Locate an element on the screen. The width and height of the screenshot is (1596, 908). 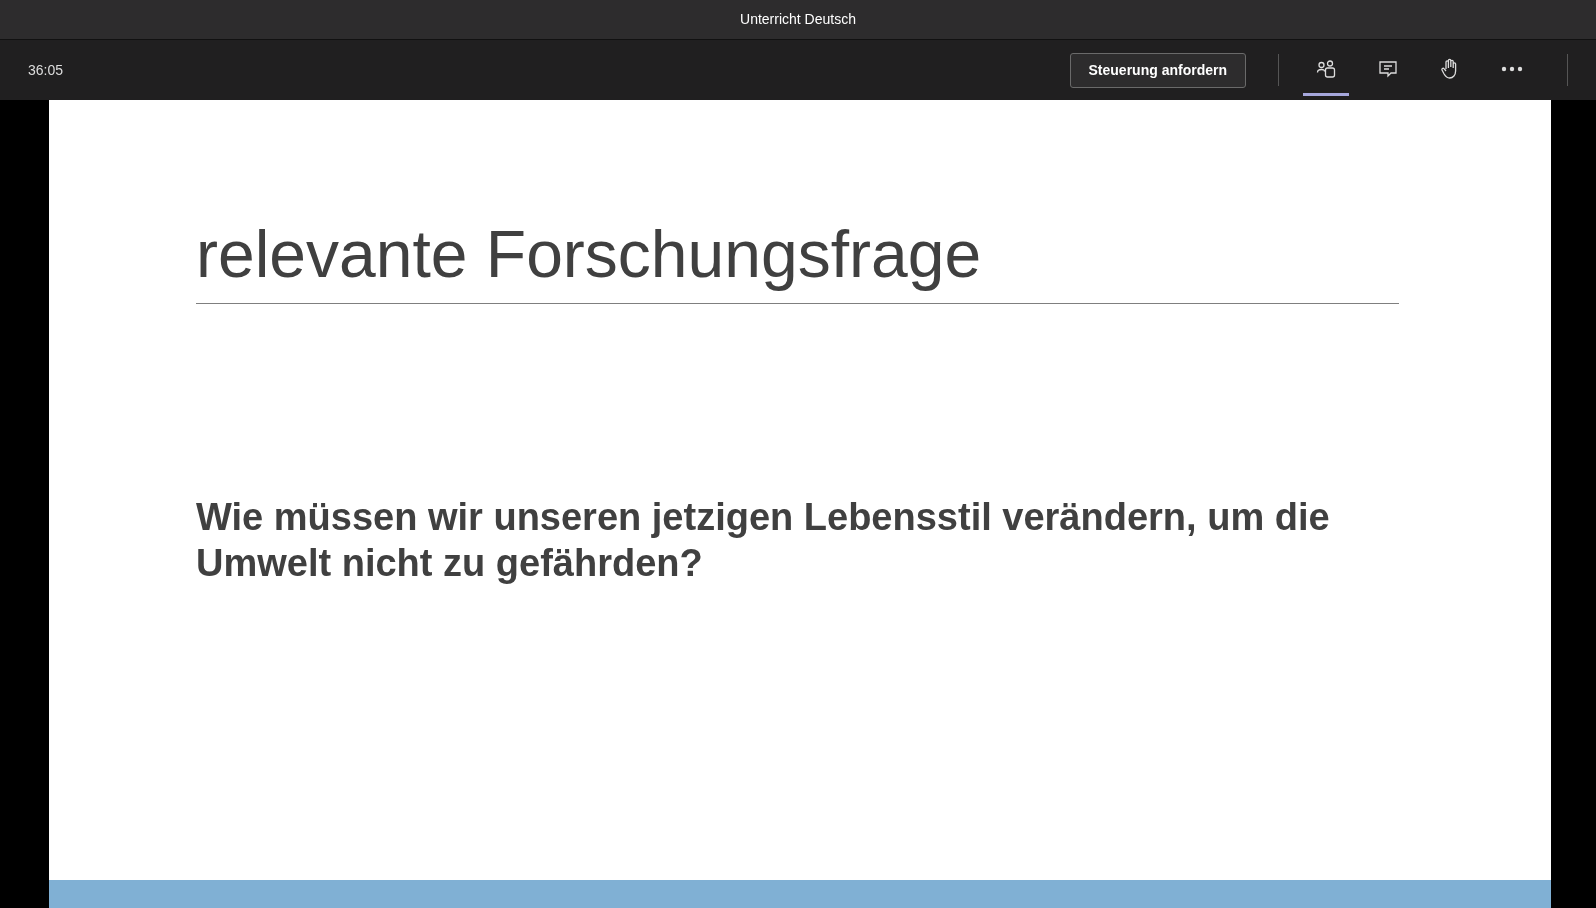
people-icon is located at coordinates (1326, 68).